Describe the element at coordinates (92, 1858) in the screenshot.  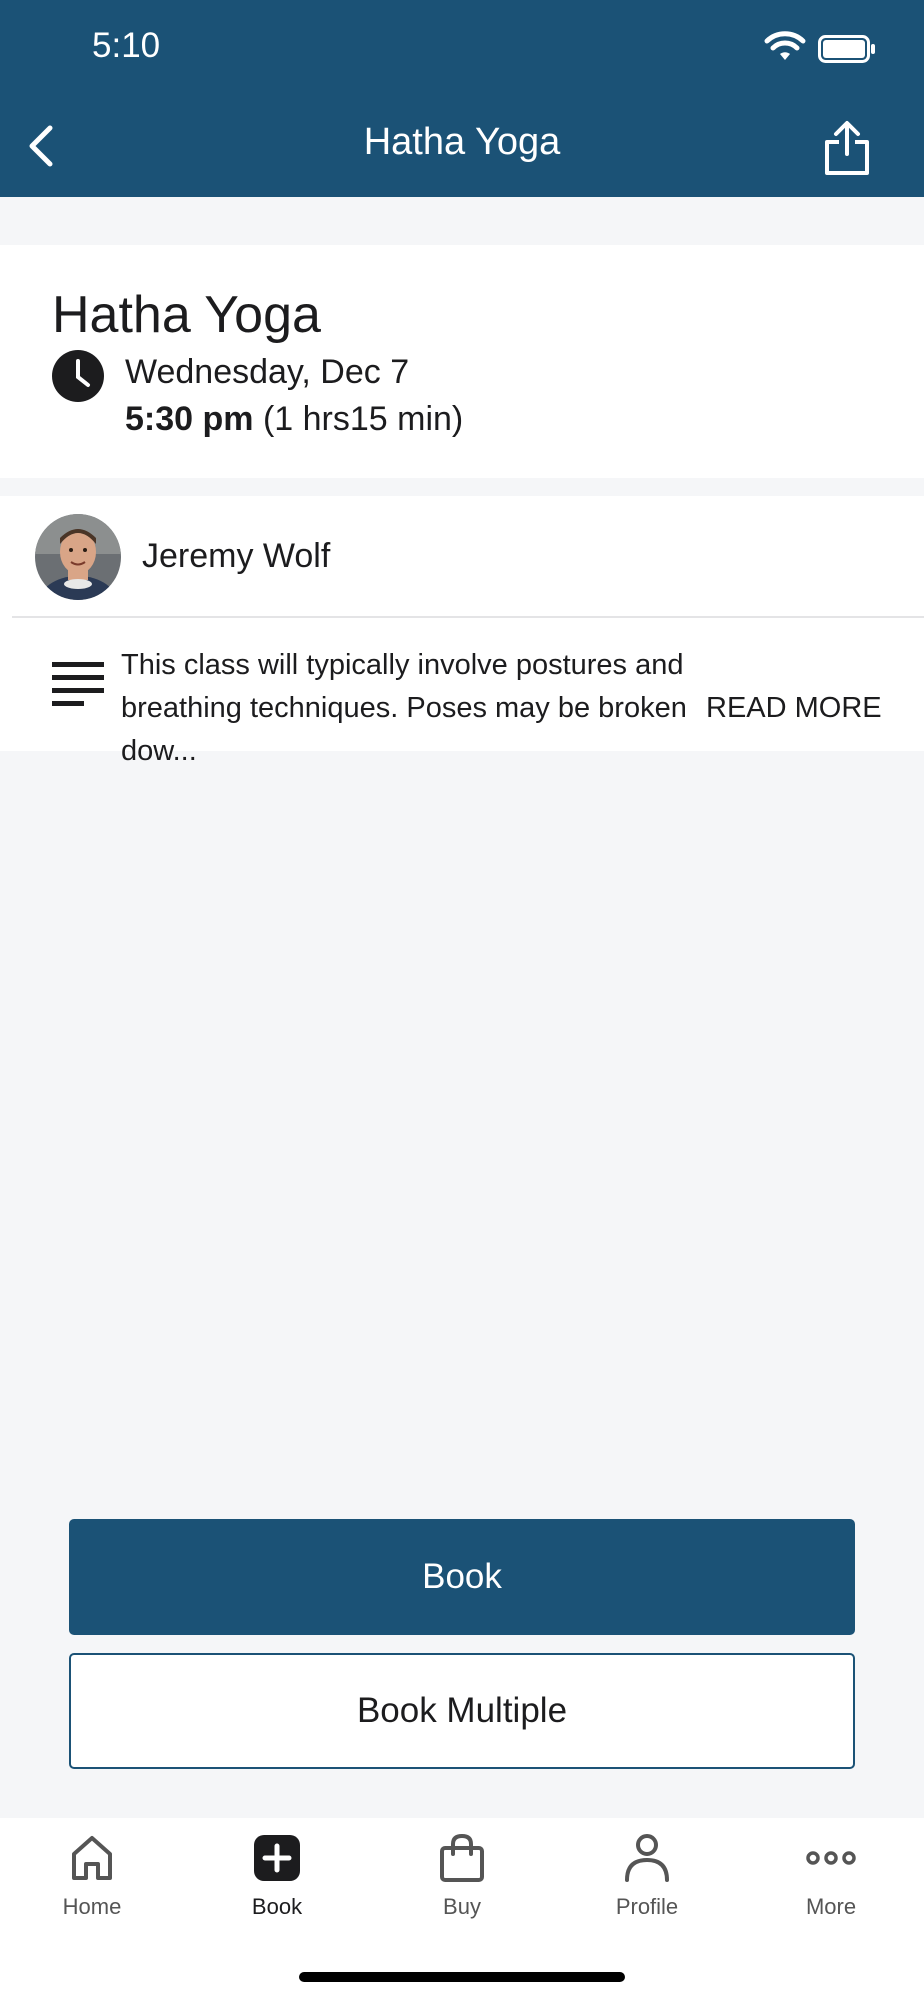
I see `home-icon` at that location.